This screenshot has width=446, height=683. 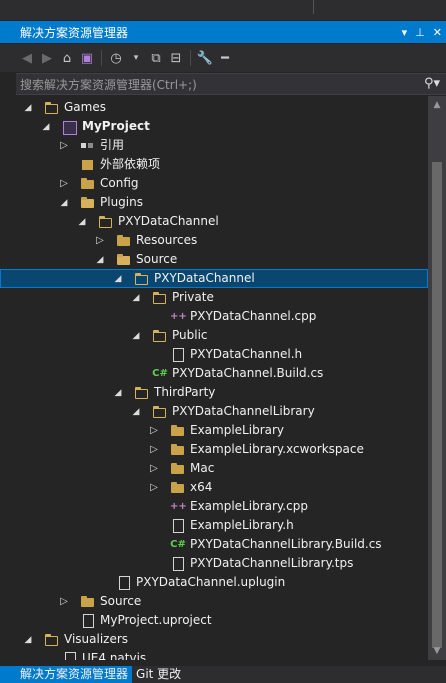 I want to click on tree-row: ◢ PXYDataChannelLibrary, so click(x=214, y=411).